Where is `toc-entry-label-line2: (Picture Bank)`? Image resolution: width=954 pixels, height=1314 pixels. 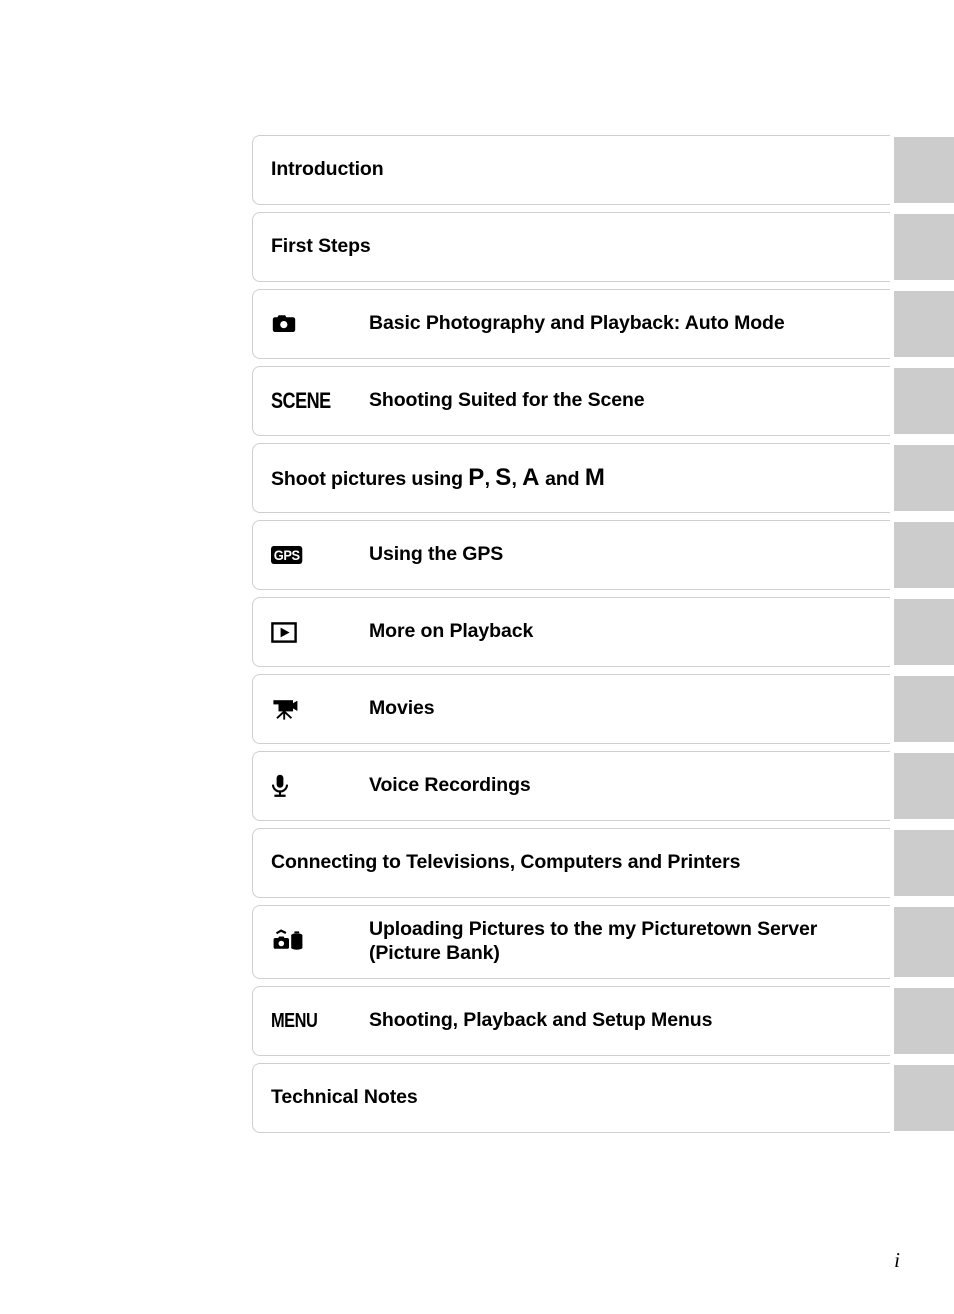 toc-entry-label-line2: (Picture Bank) is located at coordinates (434, 953).